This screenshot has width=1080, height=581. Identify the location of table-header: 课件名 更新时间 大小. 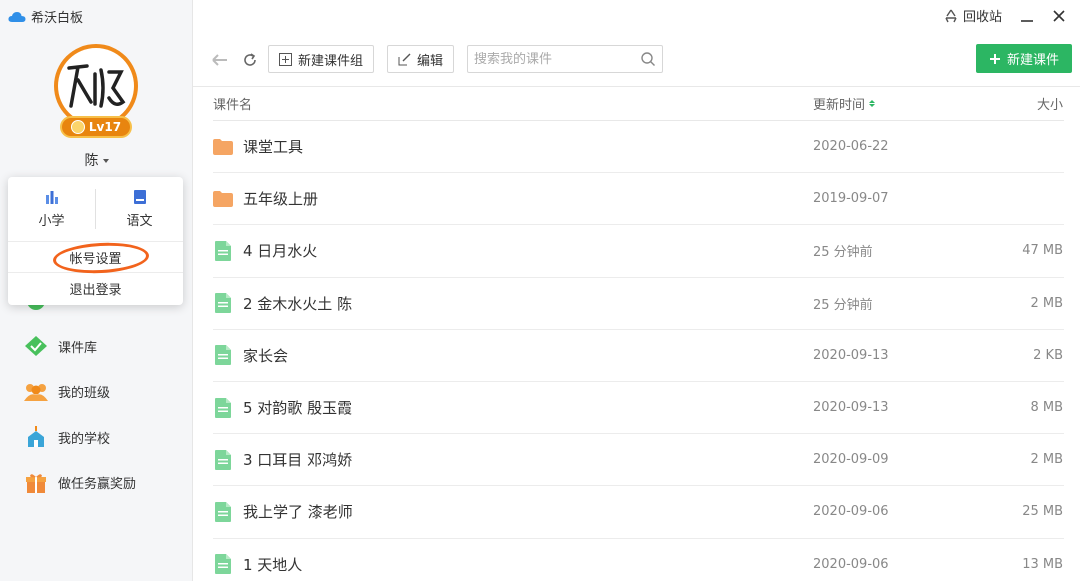
(638, 104).